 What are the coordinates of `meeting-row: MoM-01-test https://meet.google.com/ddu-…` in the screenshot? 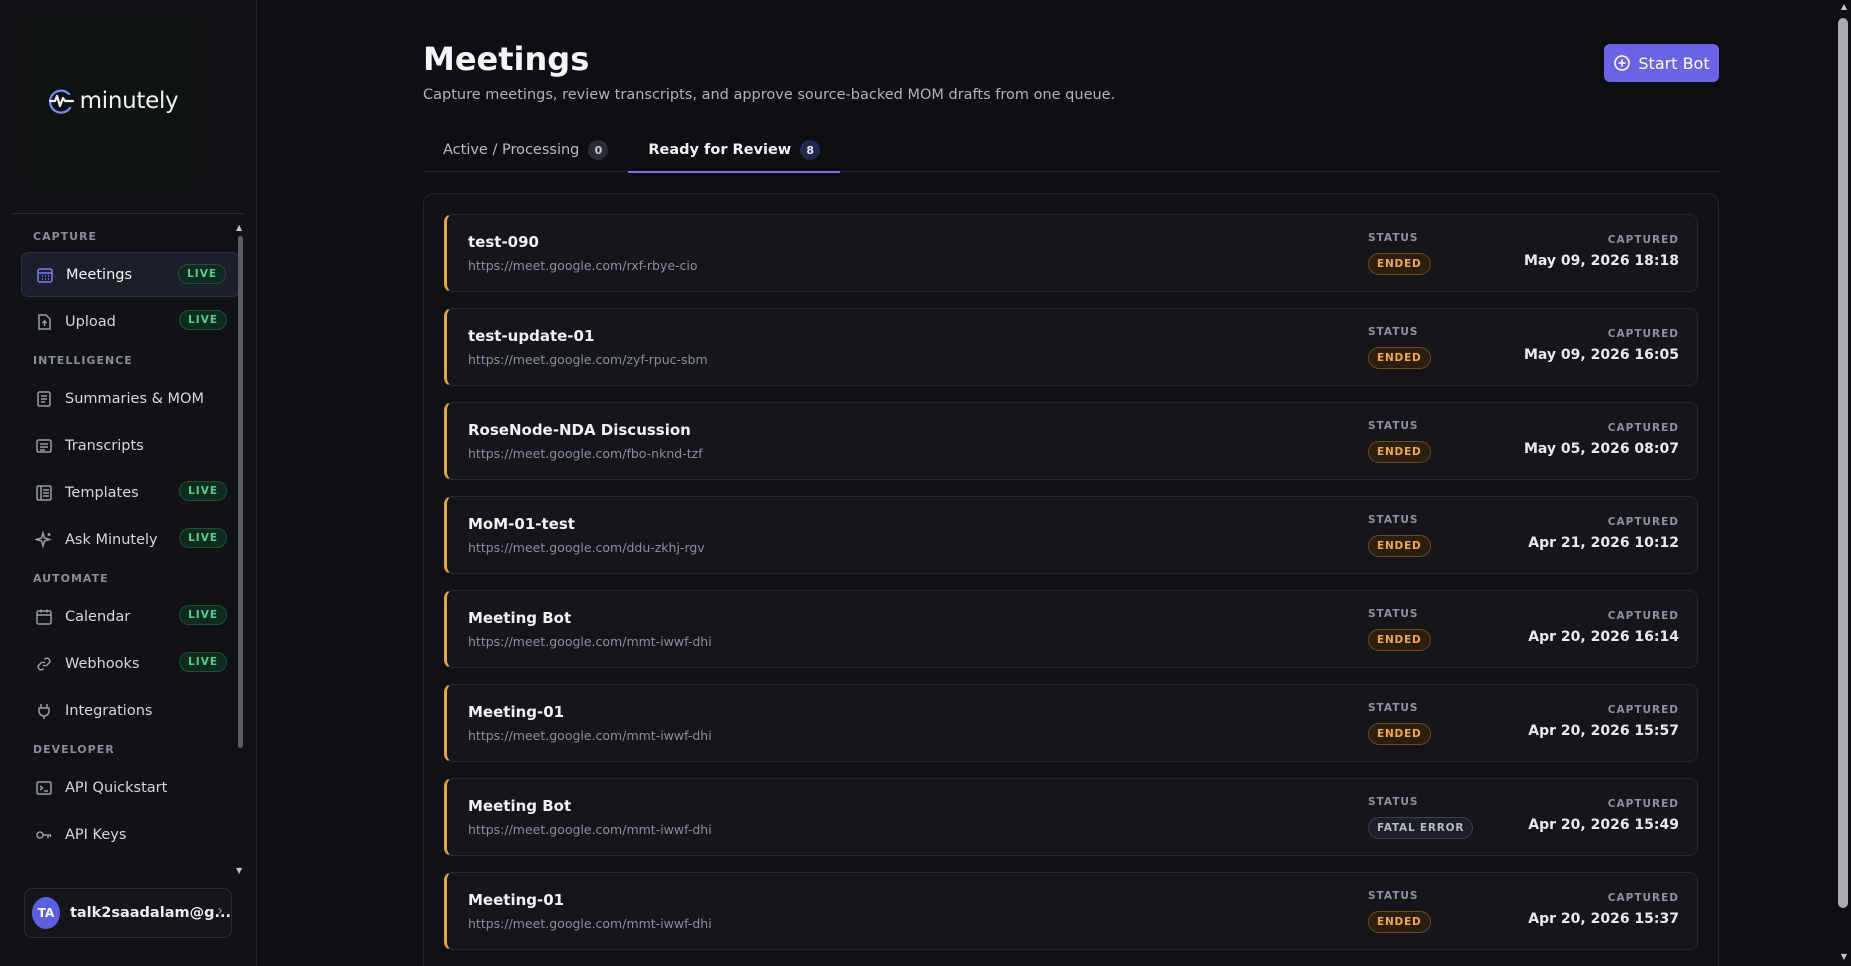 It's located at (1071, 535).